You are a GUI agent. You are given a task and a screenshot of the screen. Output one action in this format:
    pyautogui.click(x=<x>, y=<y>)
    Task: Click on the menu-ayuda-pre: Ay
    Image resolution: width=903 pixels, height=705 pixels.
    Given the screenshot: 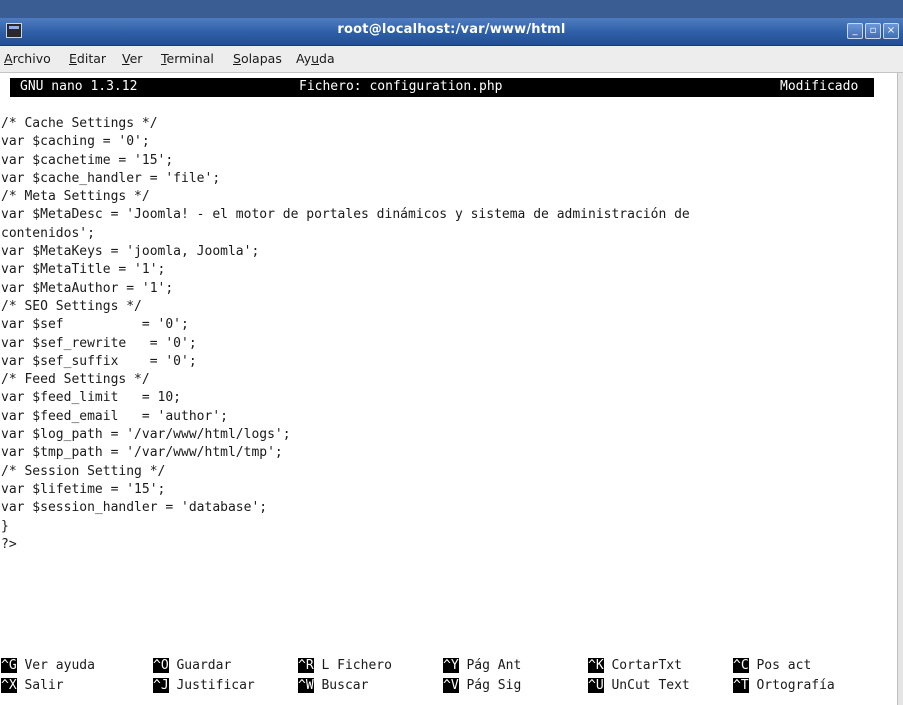 What is the action you would take?
    pyautogui.click(x=304, y=58)
    